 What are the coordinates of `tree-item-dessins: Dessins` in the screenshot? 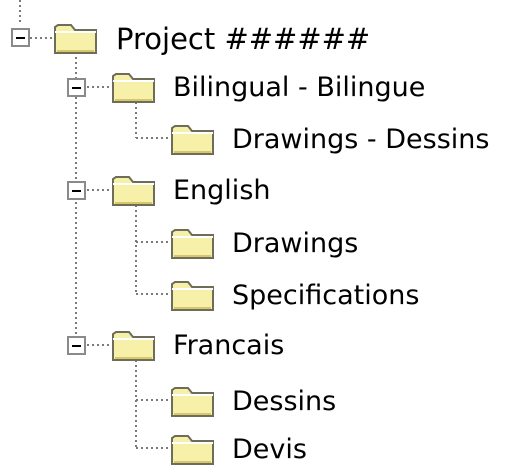 It's located at (284, 402).